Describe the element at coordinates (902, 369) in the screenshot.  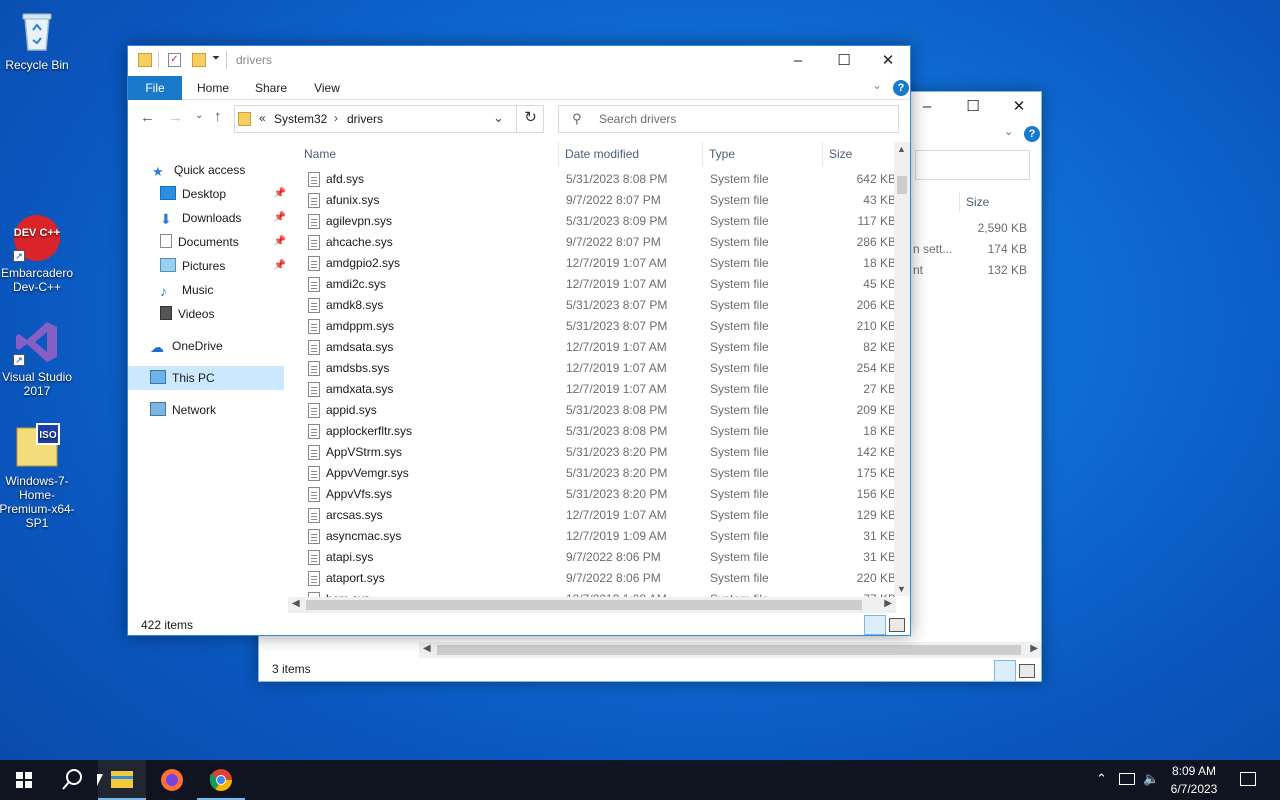
I see `vertical-scrollbar: ▲ ▼` at that location.